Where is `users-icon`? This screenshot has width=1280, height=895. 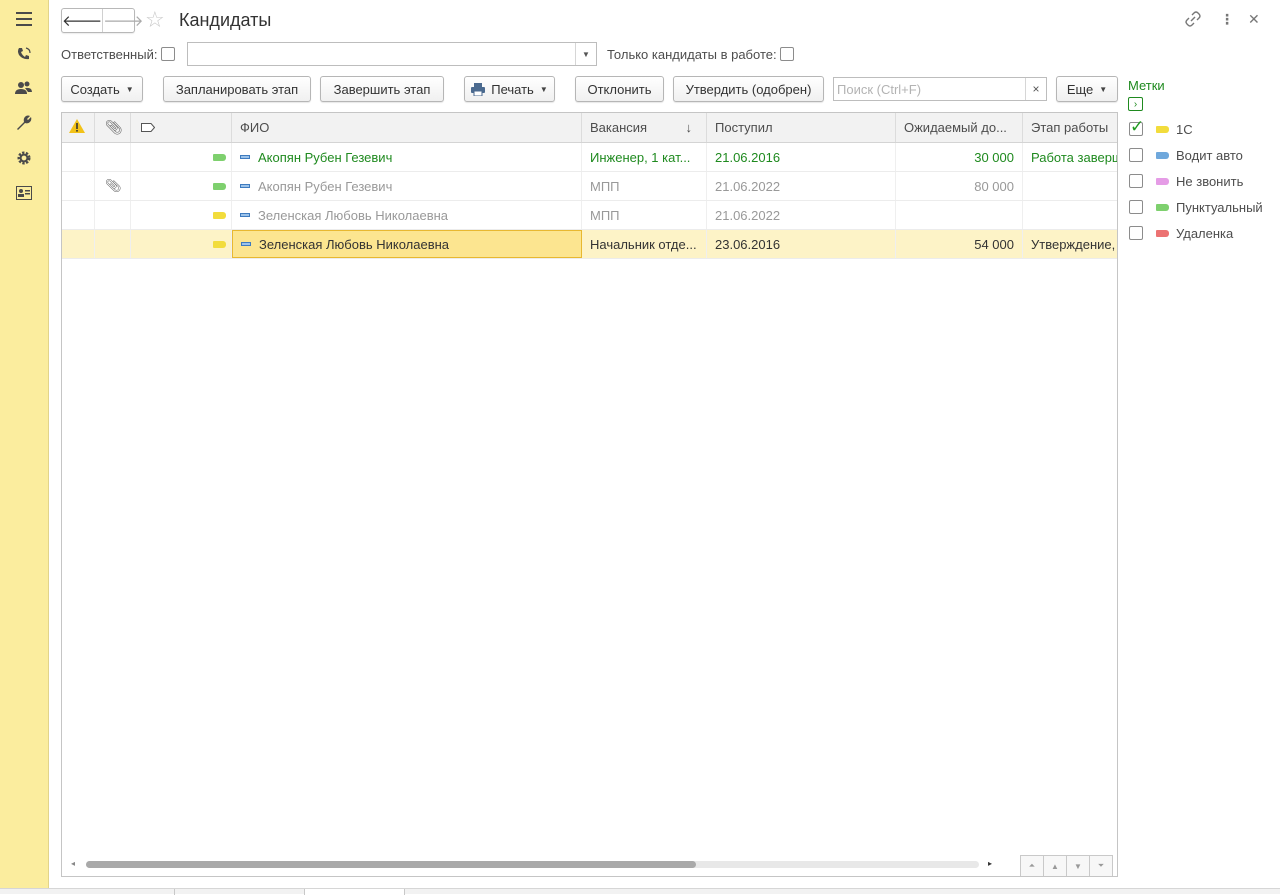
users-icon is located at coordinates (24, 88).